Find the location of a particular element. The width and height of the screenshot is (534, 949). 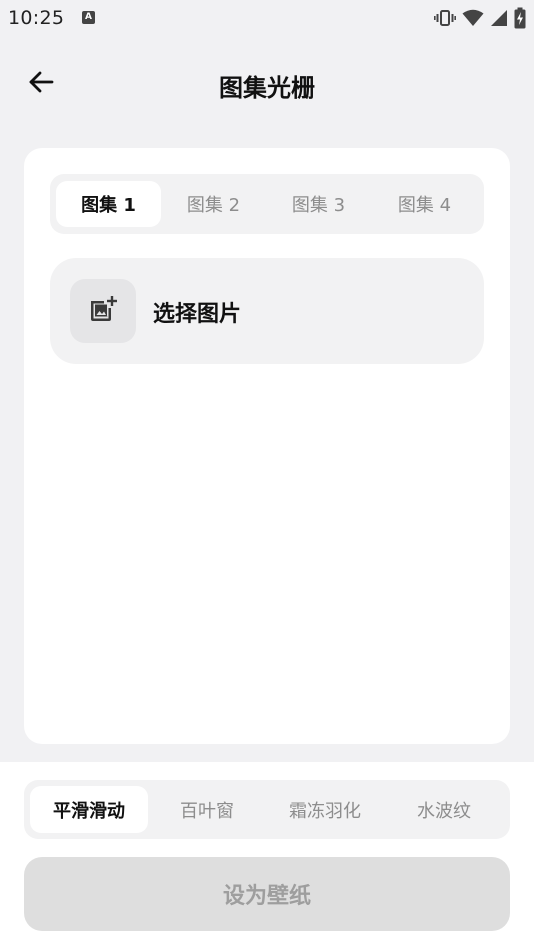

tab-gallery-1: 图集 1 is located at coordinates (108, 204).